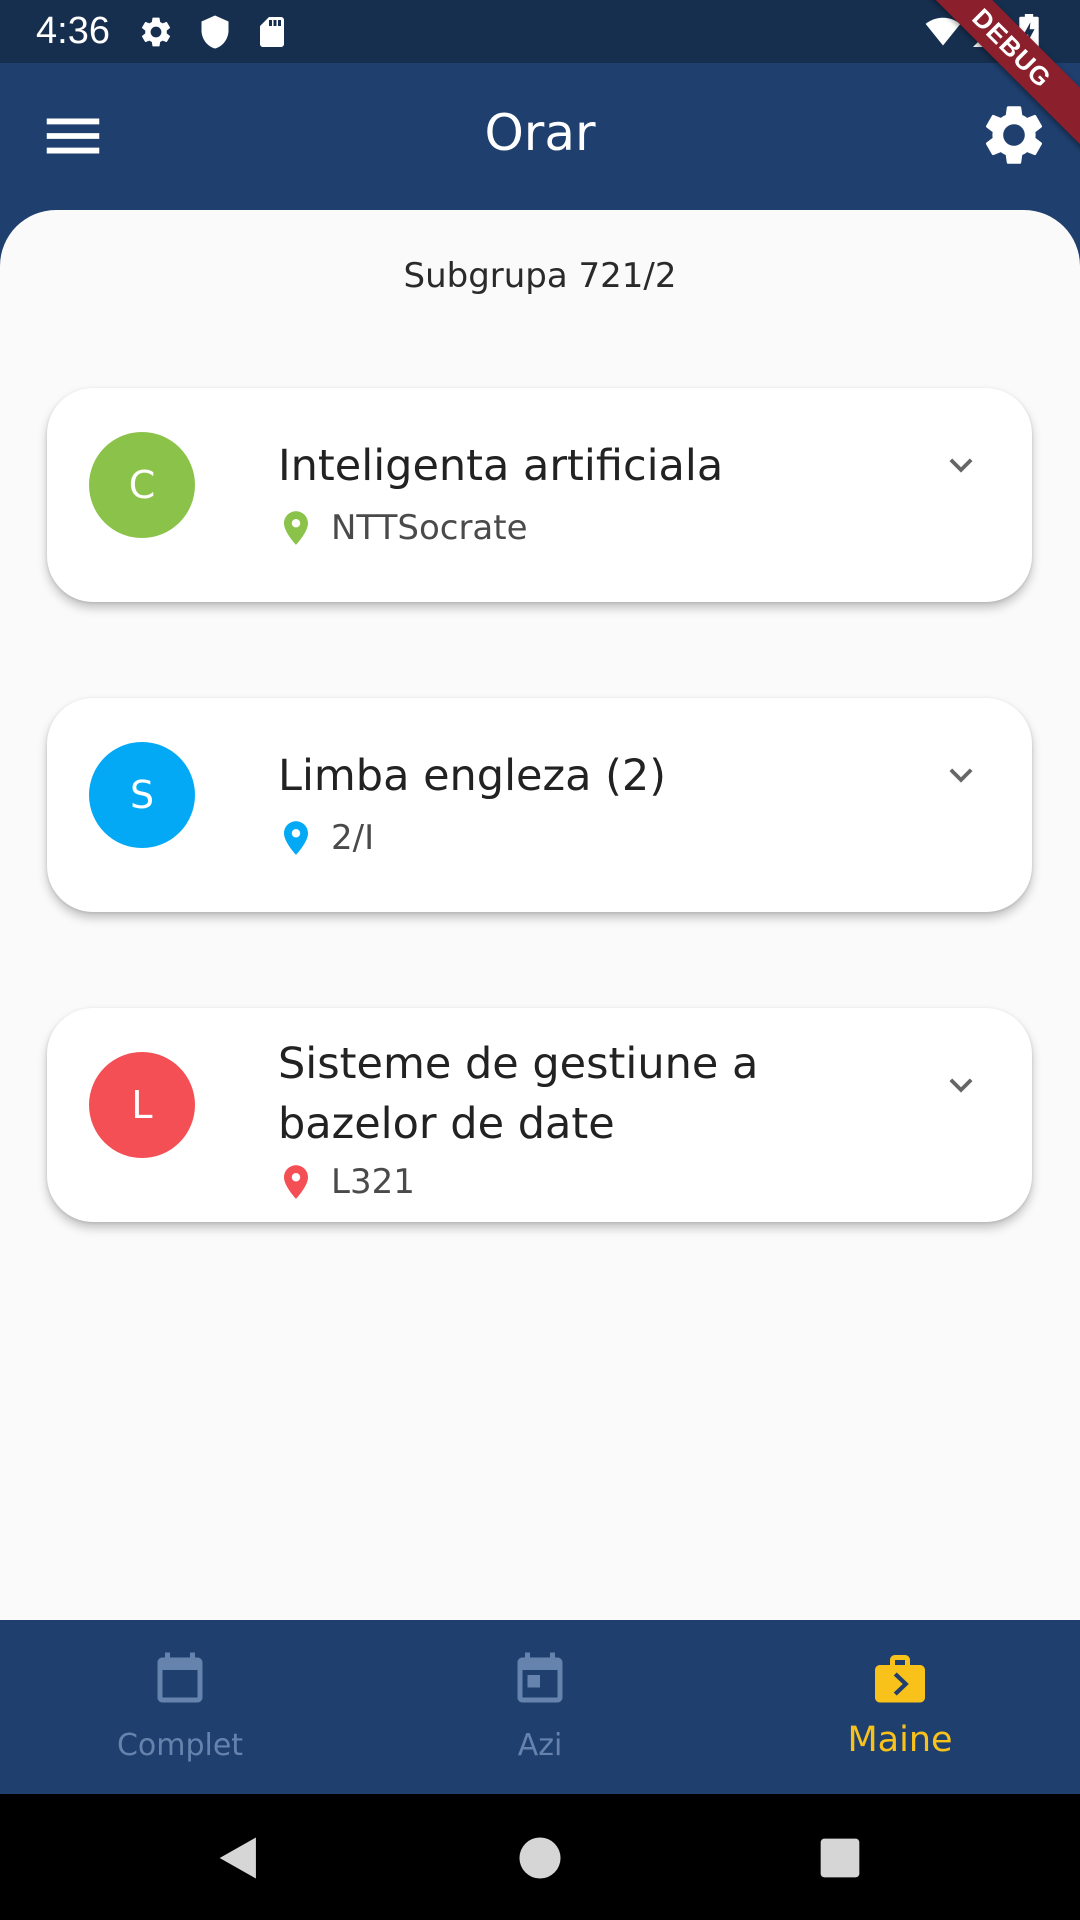  What do you see at coordinates (327, 838) in the screenshot?
I see `course-location: 2/I` at bounding box center [327, 838].